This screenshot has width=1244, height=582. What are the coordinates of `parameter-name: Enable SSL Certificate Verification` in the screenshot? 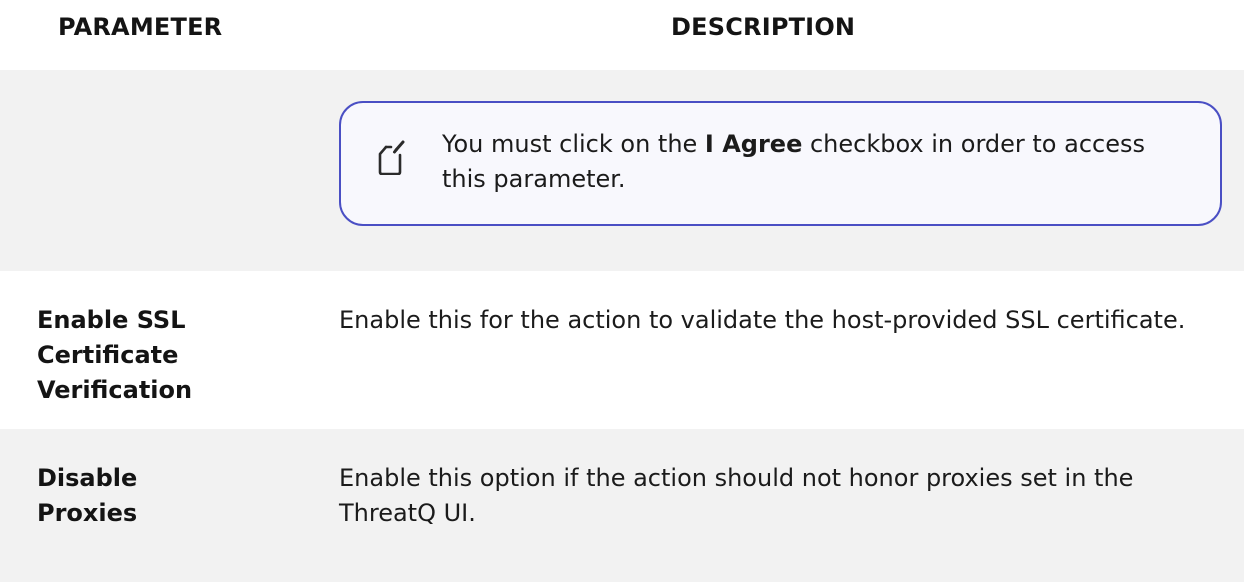 It's located at (115, 355).